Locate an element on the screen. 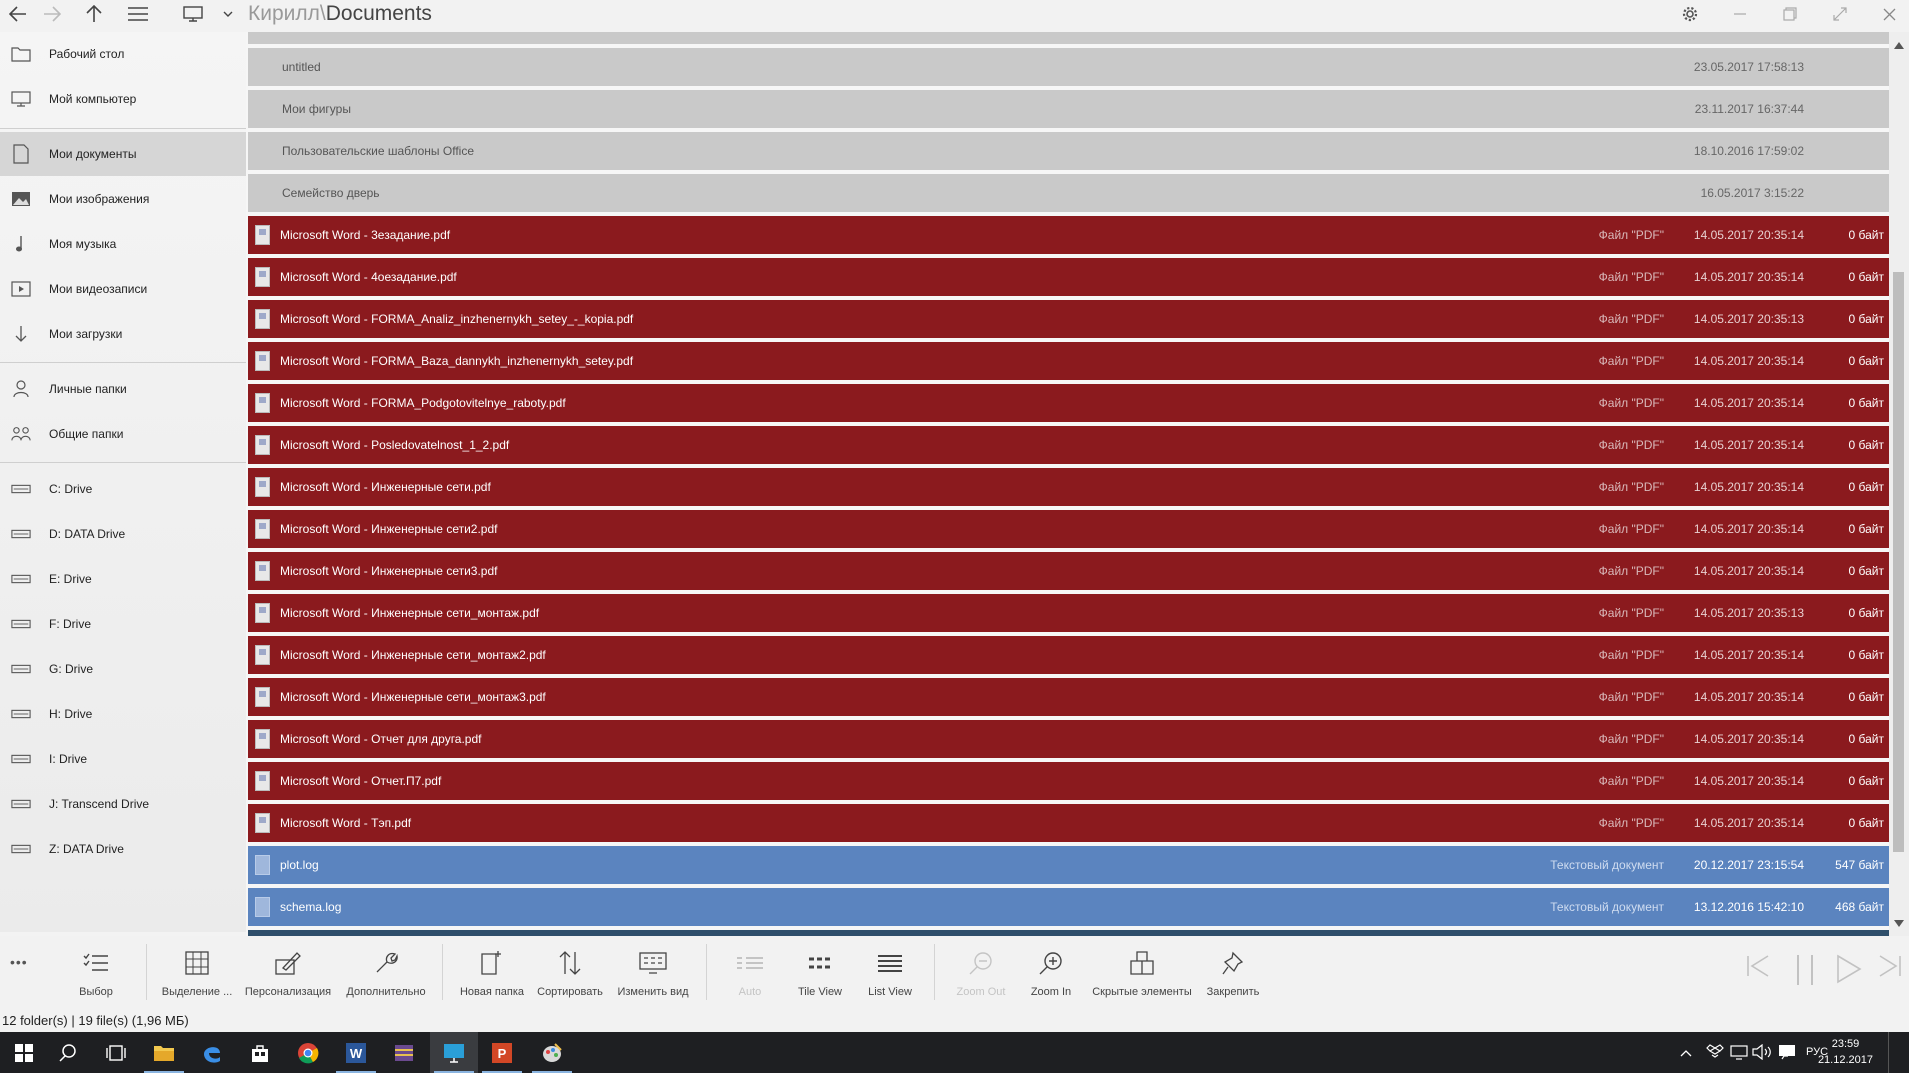 The height and width of the screenshot is (1073, 1909). restore-button is located at coordinates (1790, 14).